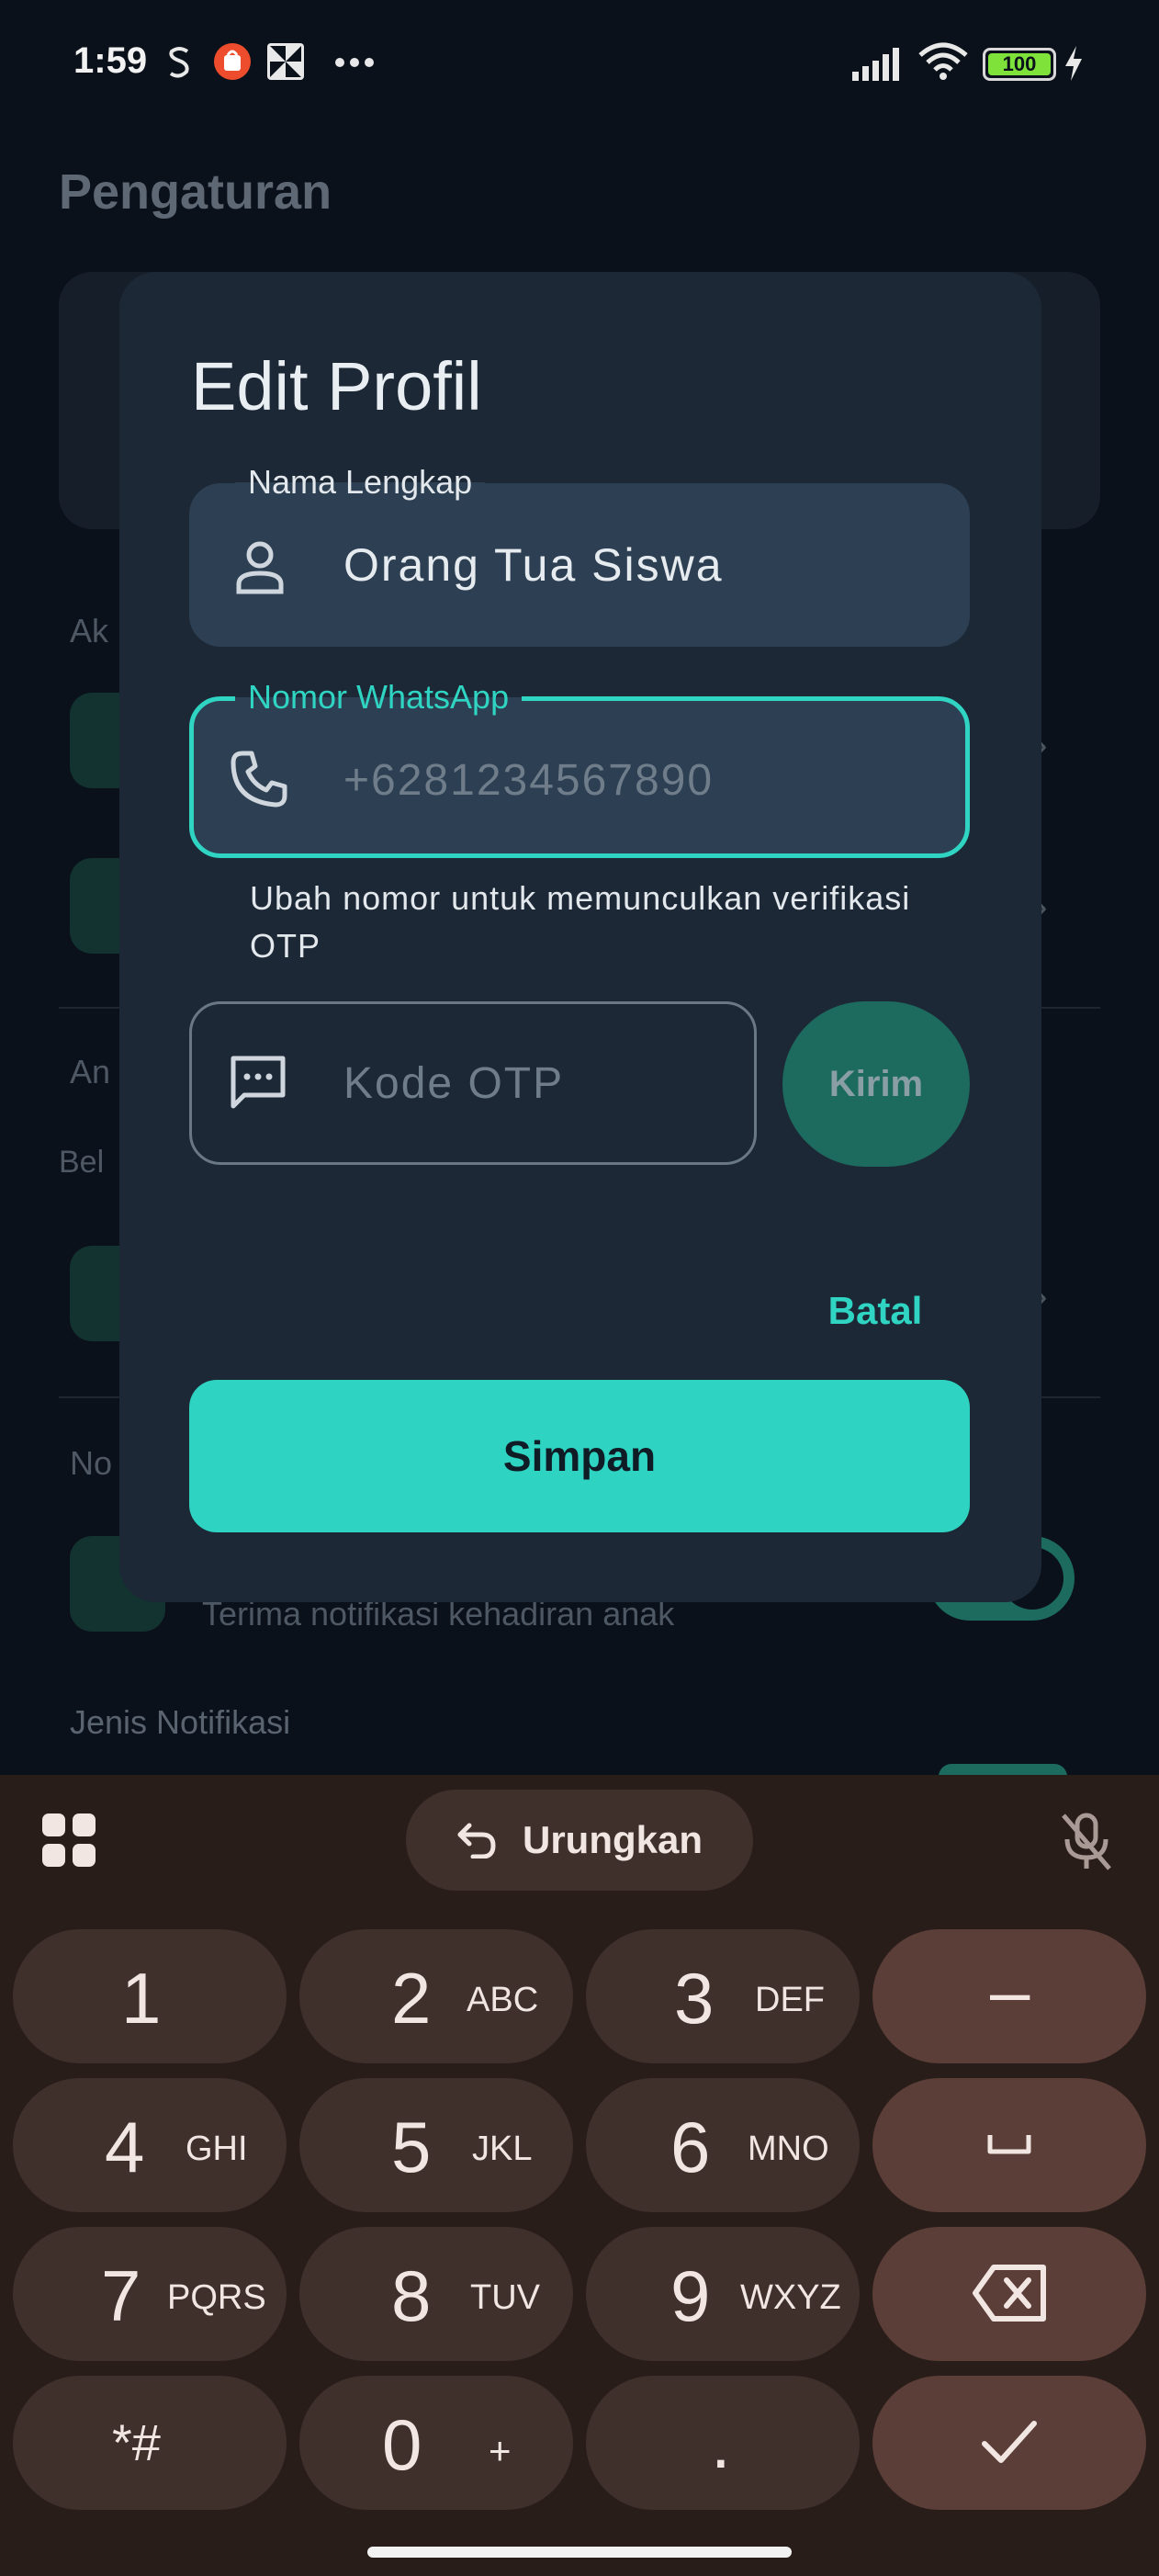 This screenshot has height=2576, width=1159. What do you see at coordinates (285, 61) in the screenshot?
I see `pinwheel-icon` at bounding box center [285, 61].